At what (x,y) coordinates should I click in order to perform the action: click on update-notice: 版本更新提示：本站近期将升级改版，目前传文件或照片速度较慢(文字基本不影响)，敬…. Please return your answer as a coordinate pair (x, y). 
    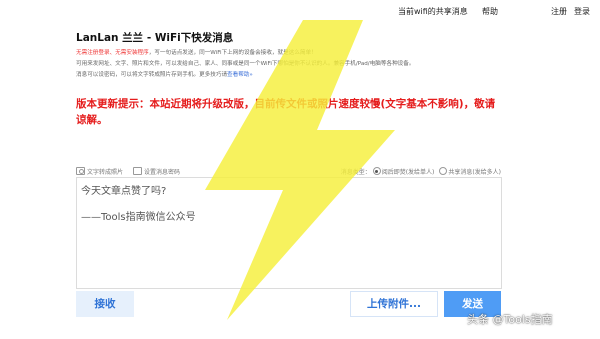
    Looking at the image, I should click on (286, 112).